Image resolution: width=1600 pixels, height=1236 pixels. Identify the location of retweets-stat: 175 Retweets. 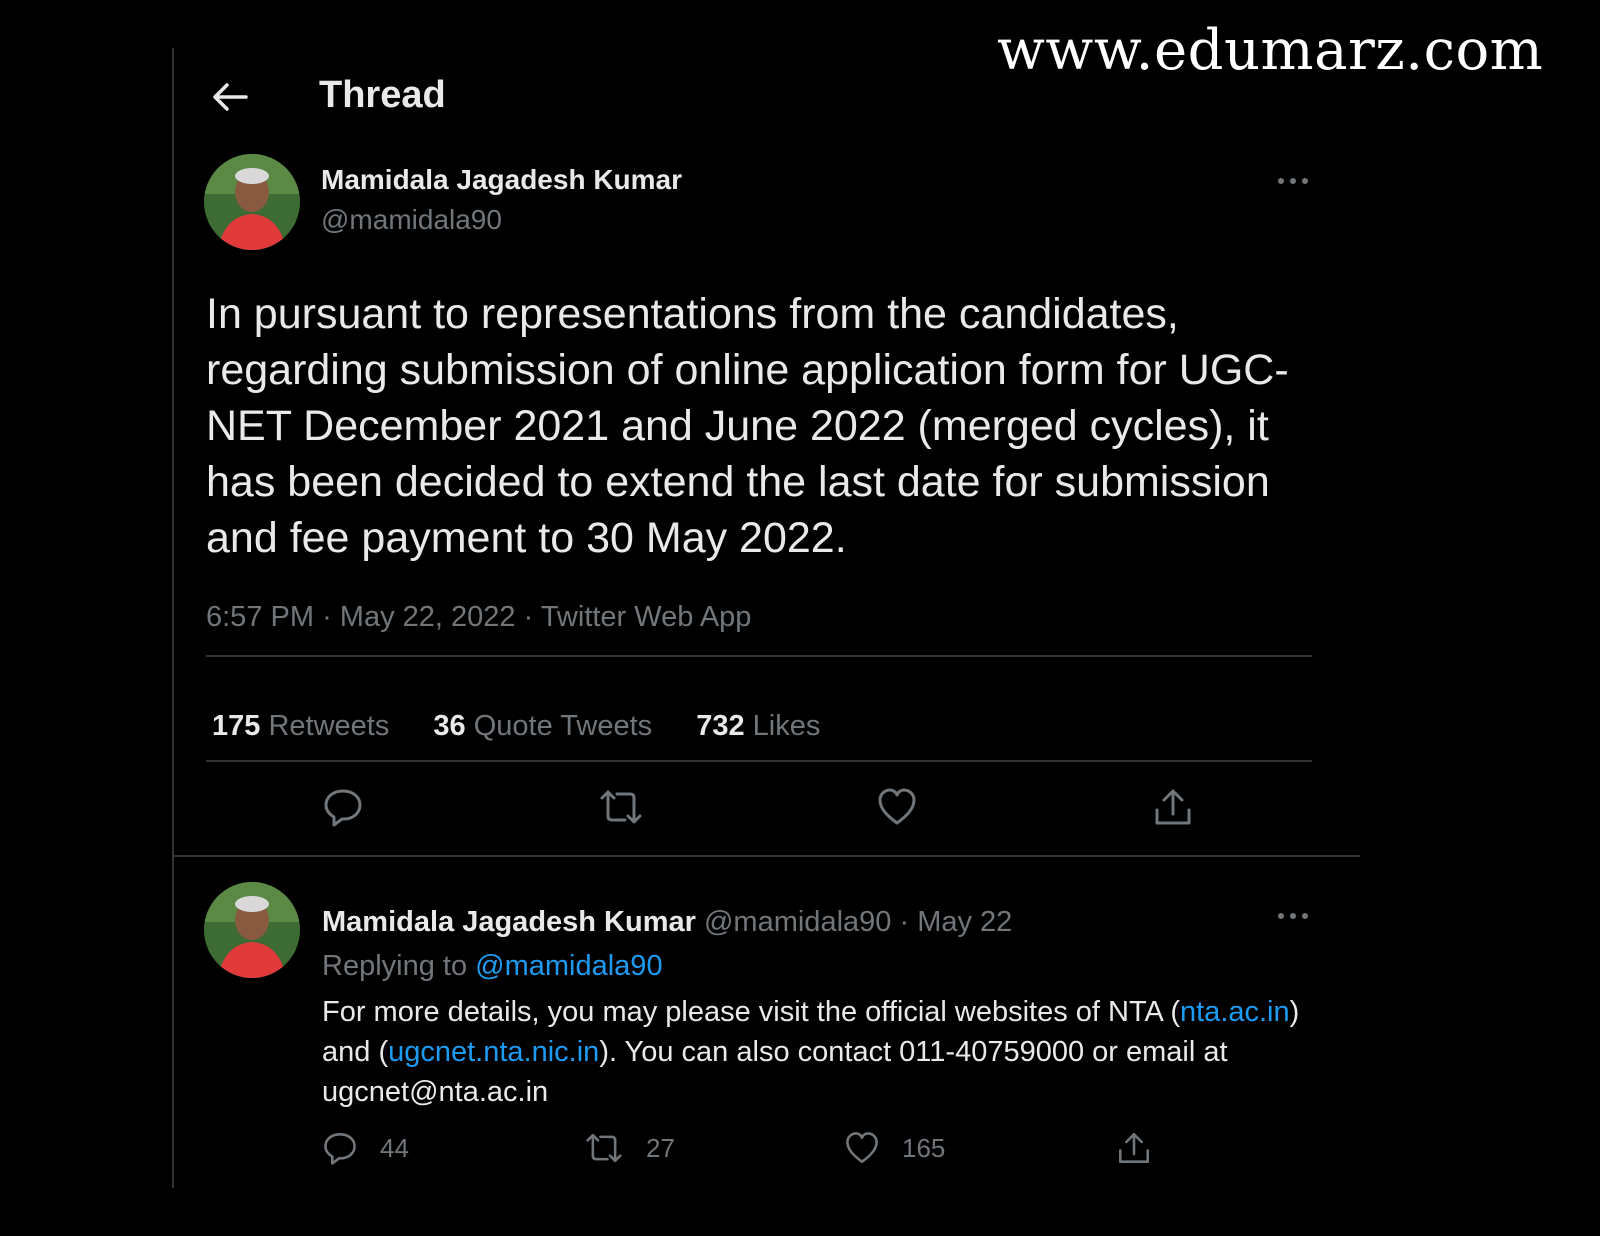
(300, 726).